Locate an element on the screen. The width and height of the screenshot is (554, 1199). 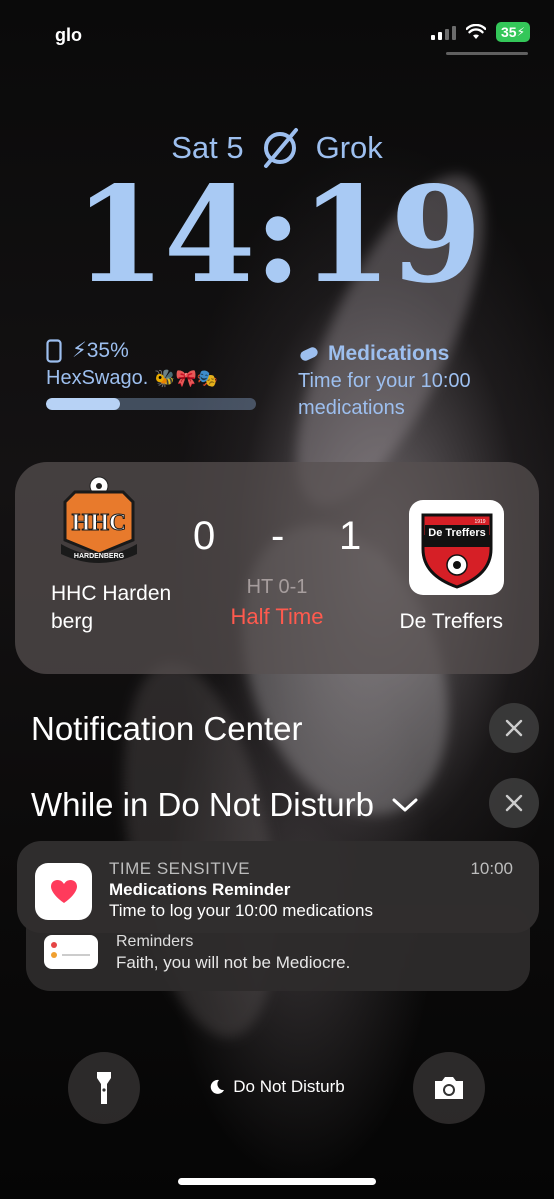
health-app-icon is located at coordinates (63, 891).